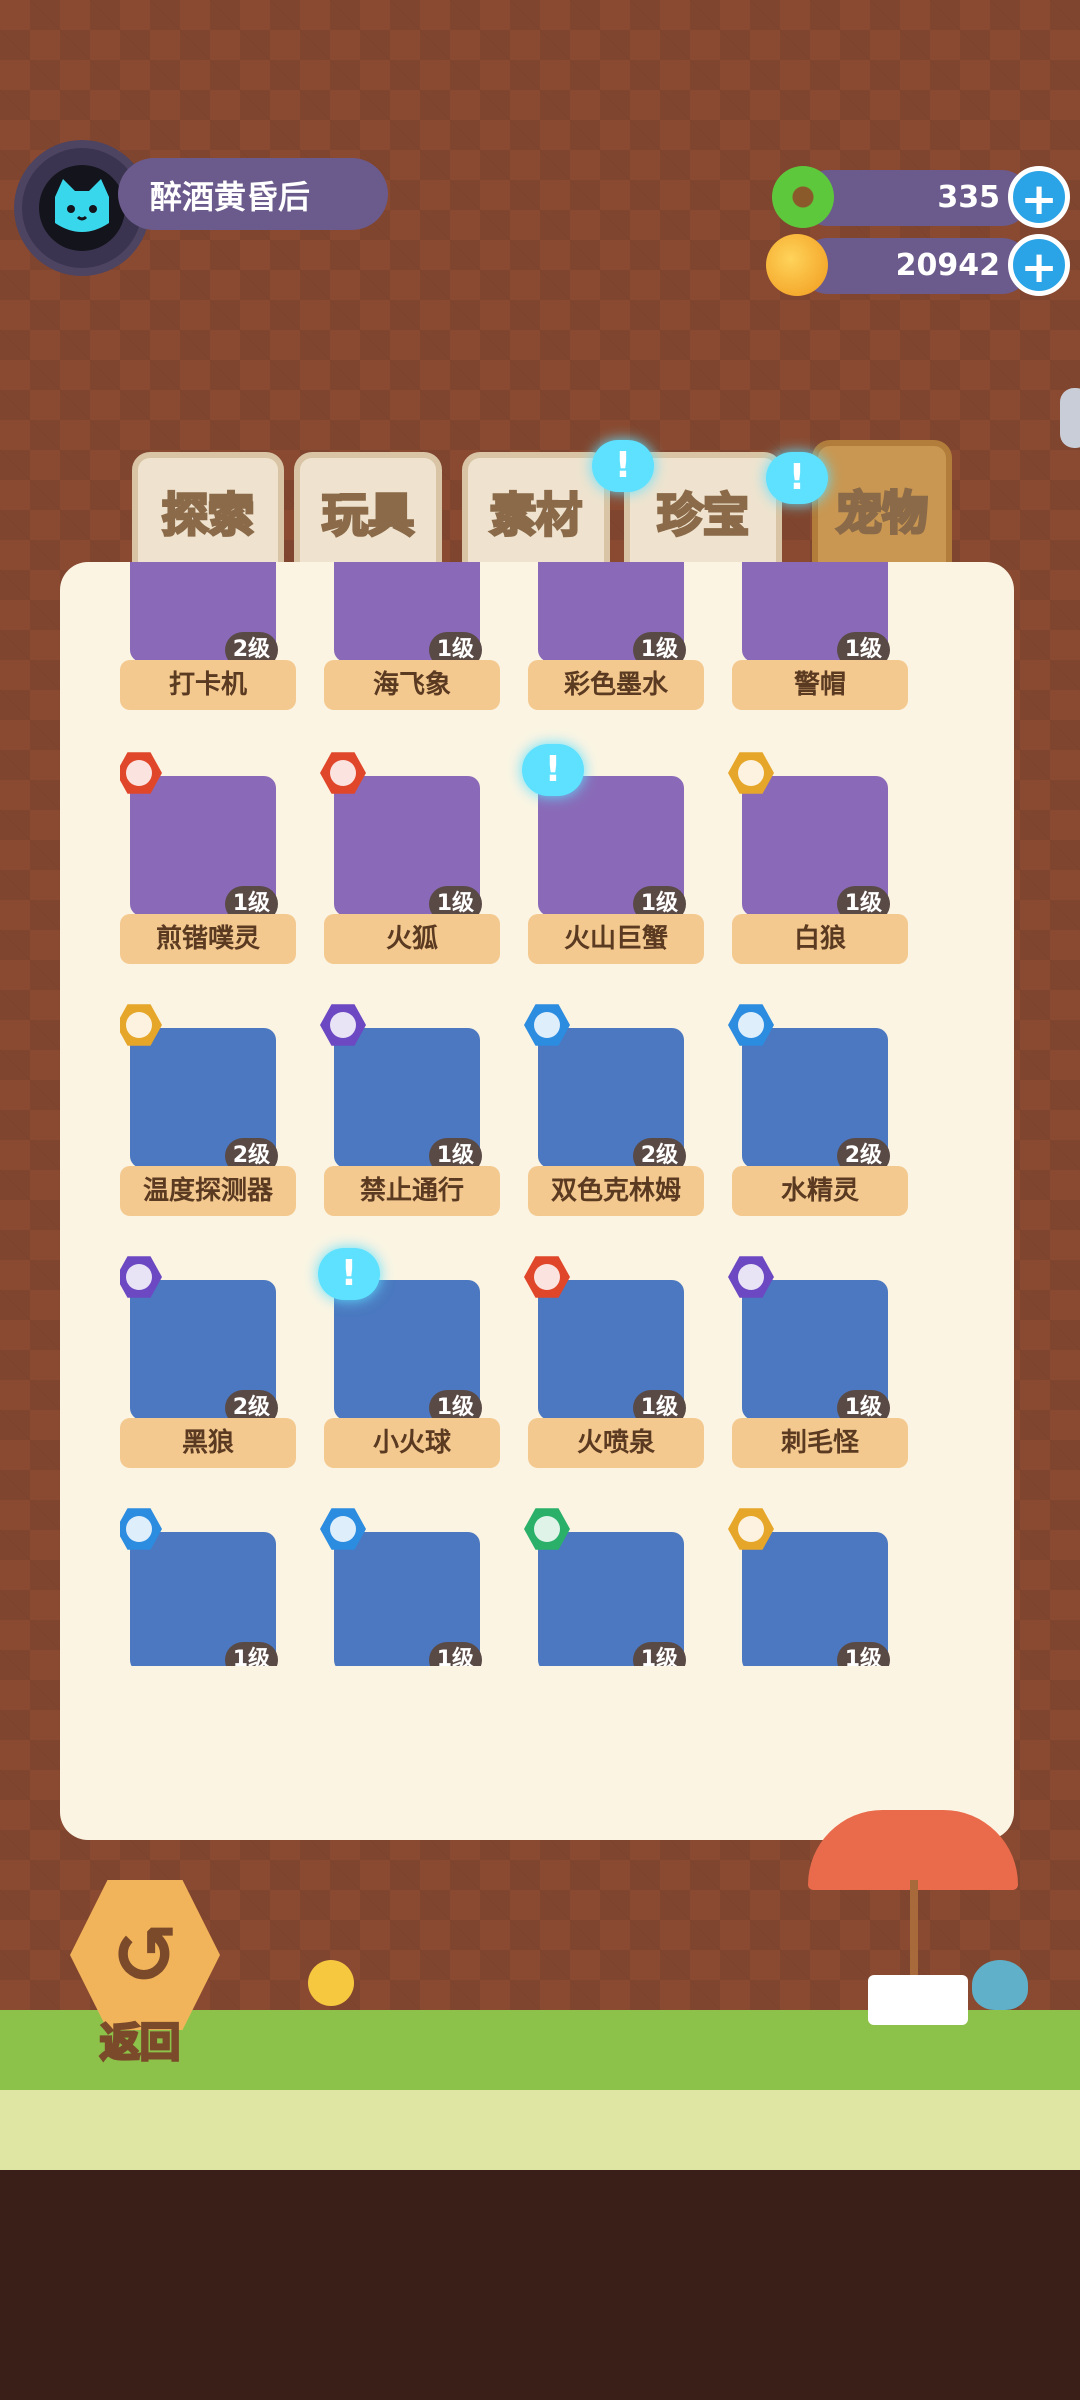 The height and width of the screenshot is (2400, 1080). I want to click on back-button: ↺, so click(145, 1955).